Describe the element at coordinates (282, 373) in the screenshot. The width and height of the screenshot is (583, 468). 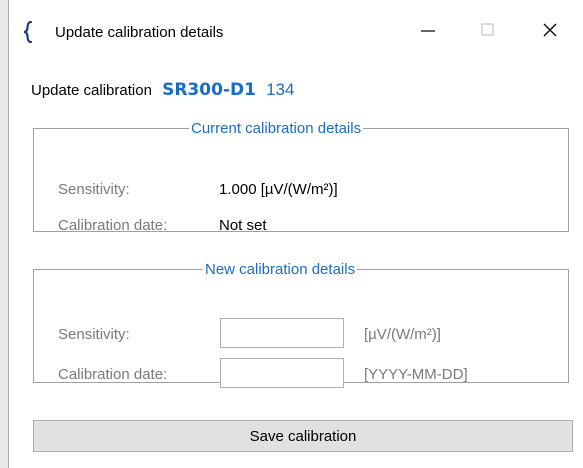
I see `calibration-date-input` at that location.